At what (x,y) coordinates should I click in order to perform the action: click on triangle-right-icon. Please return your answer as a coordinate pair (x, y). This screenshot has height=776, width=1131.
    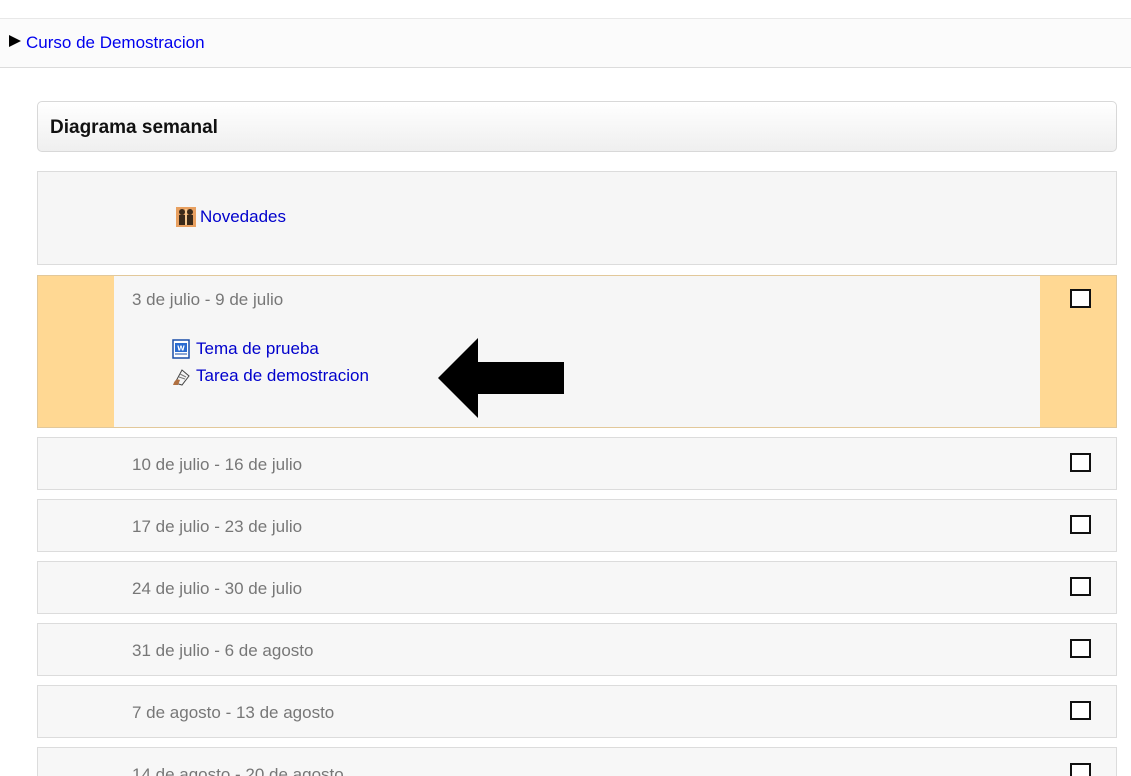
    Looking at the image, I should click on (15, 41).